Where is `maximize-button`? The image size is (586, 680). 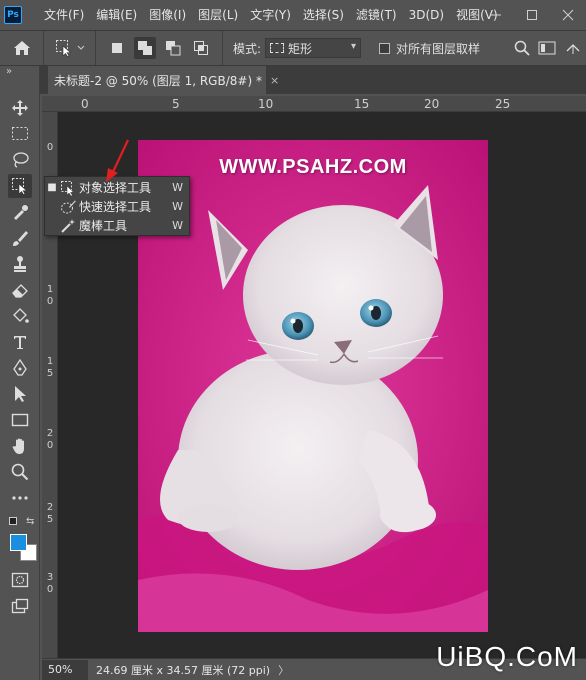
maximize-button is located at coordinates (532, 15).